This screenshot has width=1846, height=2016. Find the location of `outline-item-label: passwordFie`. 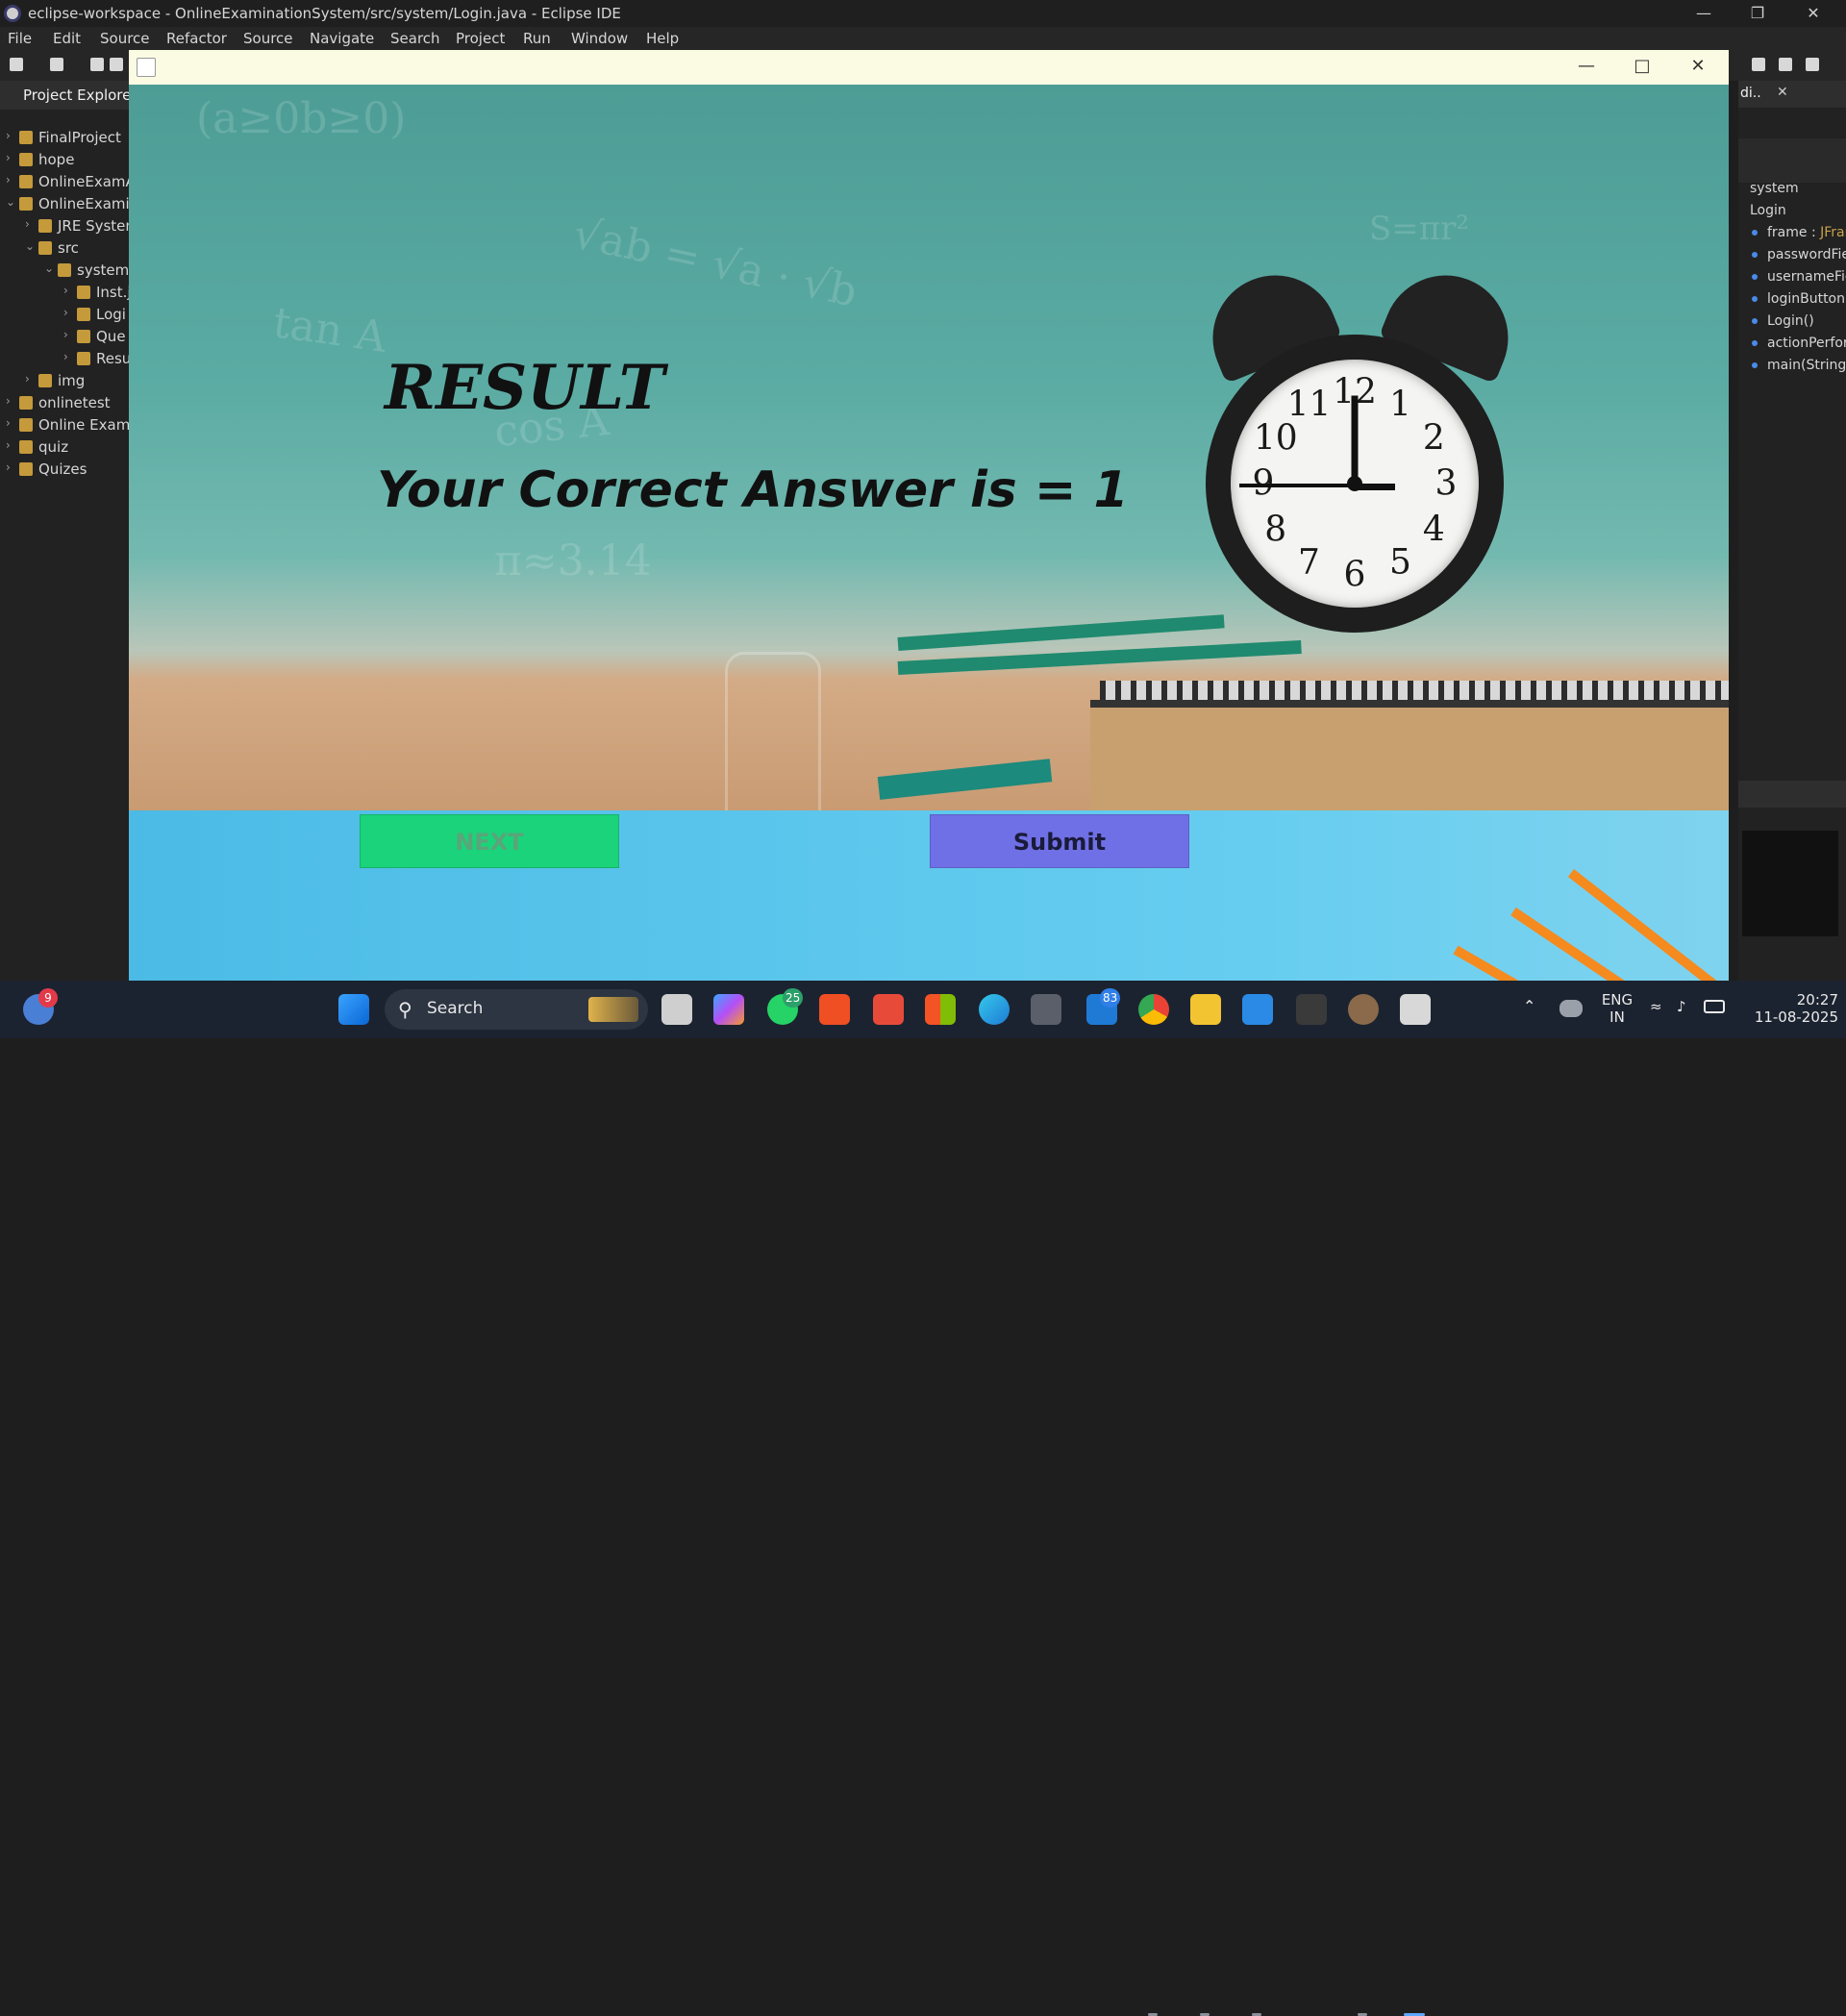

outline-item-label: passwordFie is located at coordinates (1806, 255).